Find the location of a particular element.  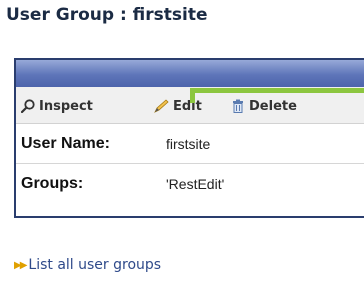

inspect-button: Inspect is located at coordinates (57, 106).